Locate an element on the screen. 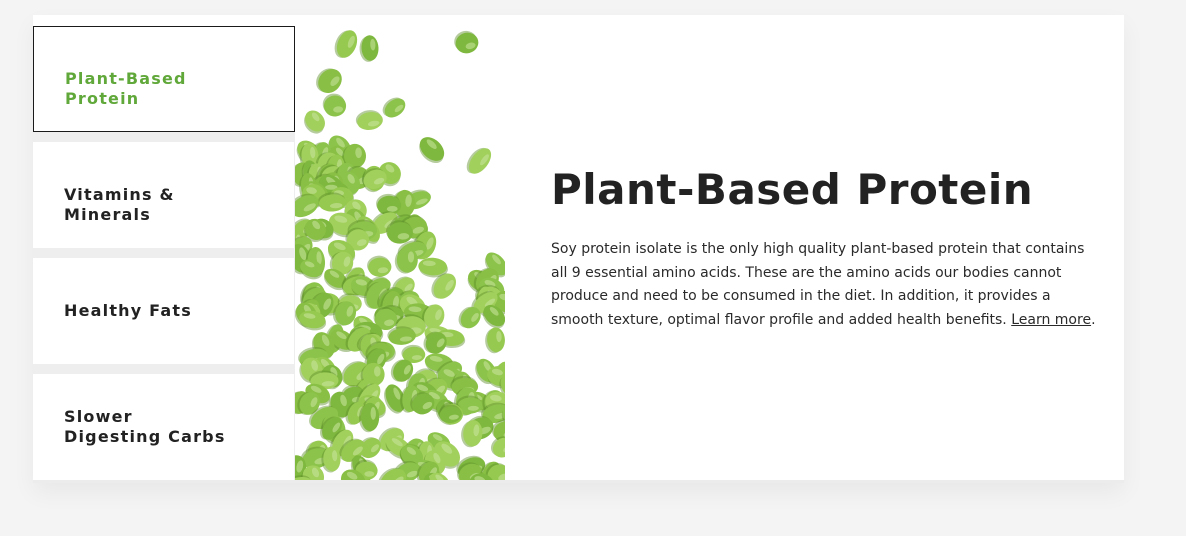  learn-more-link: Learn more is located at coordinates (1051, 320).